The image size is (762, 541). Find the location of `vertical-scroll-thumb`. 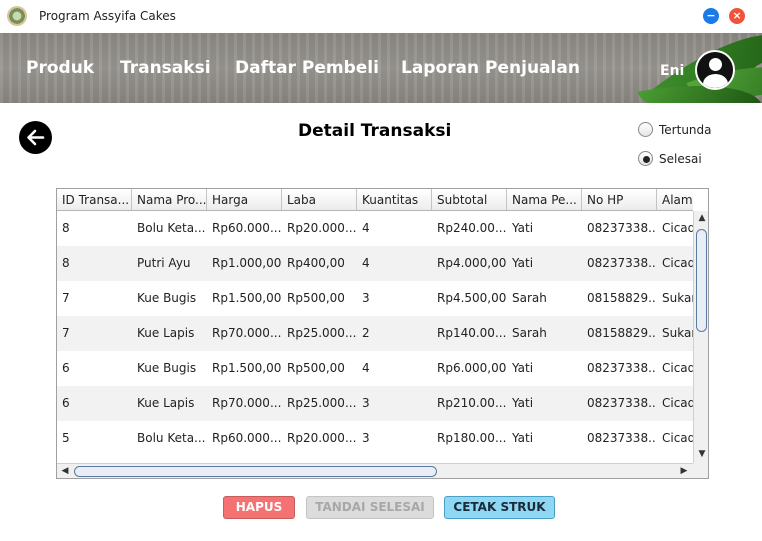

vertical-scroll-thumb is located at coordinates (701, 280).